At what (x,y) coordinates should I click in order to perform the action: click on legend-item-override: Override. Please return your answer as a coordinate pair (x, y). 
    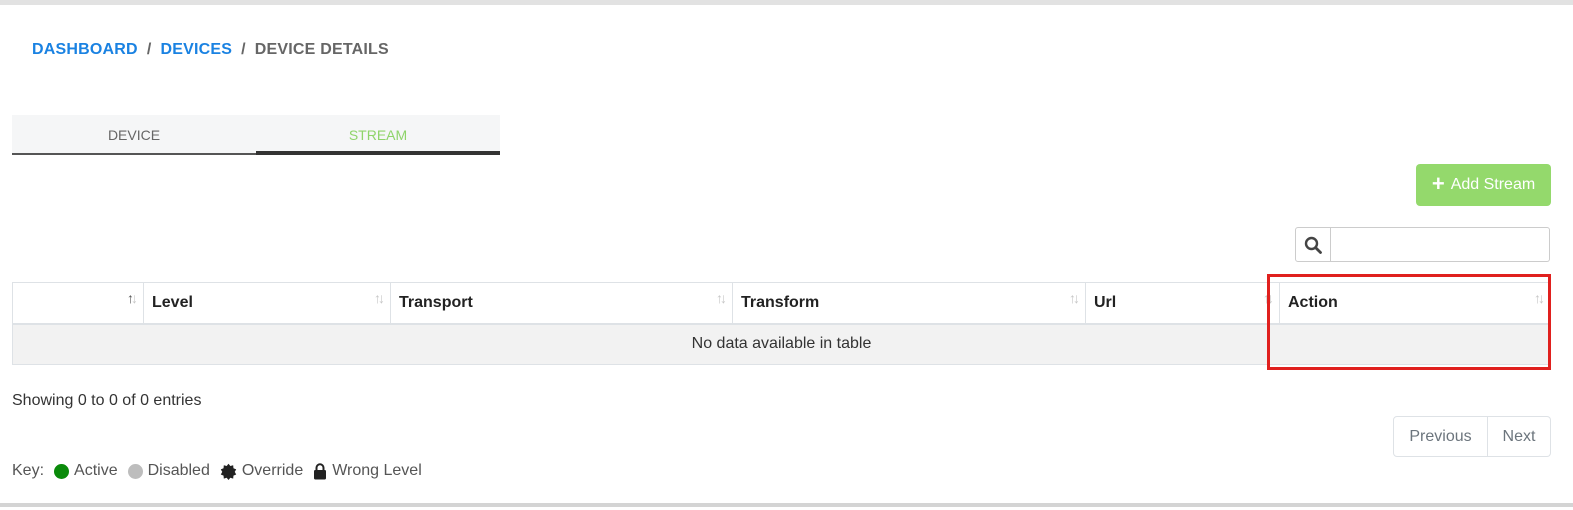
    Looking at the image, I should click on (261, 471).